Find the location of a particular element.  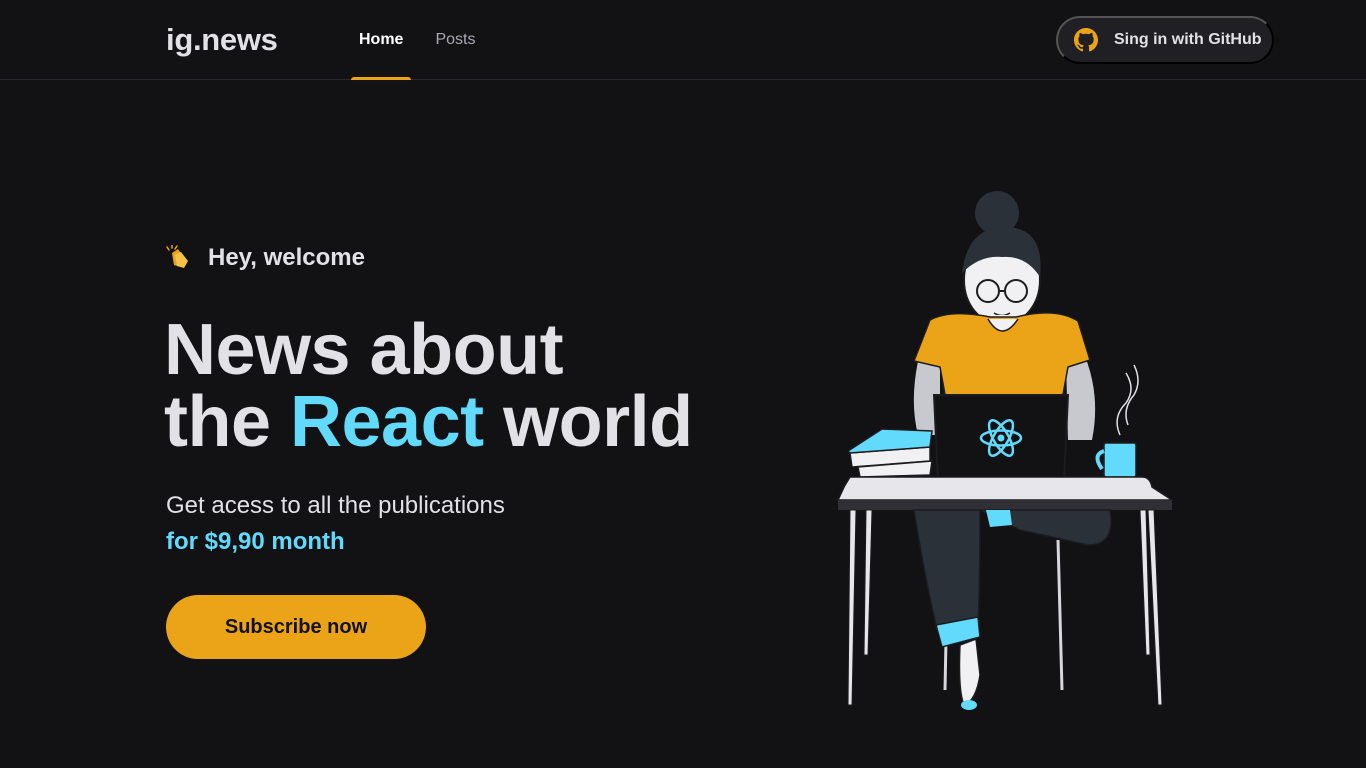

nav-link-posts: Posts is located at coordinates (455, 40).